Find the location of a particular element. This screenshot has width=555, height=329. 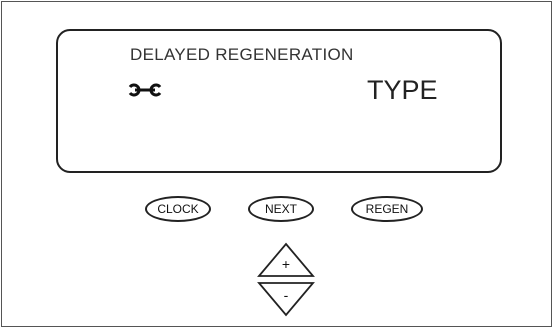

clock-button: CLOCK is located at coordinates (178, 209).